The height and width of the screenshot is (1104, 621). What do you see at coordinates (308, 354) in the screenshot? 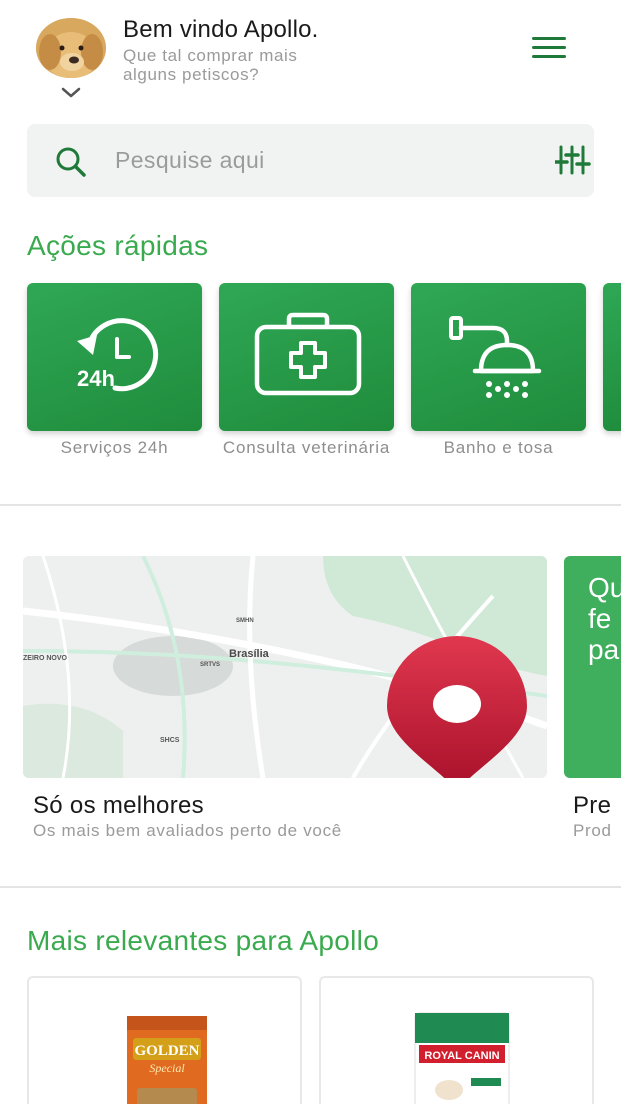
I see `first-aid-kit-icon` at bounding box center [308, 354].